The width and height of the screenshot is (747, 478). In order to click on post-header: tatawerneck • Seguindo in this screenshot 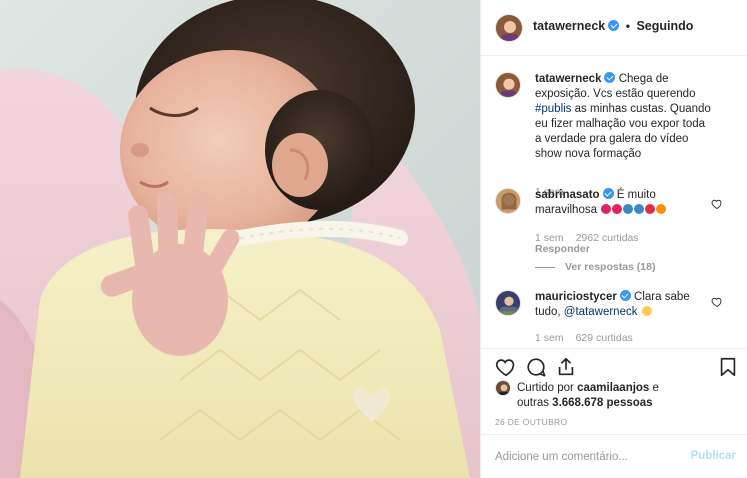, I will do `click(614, 28)`.